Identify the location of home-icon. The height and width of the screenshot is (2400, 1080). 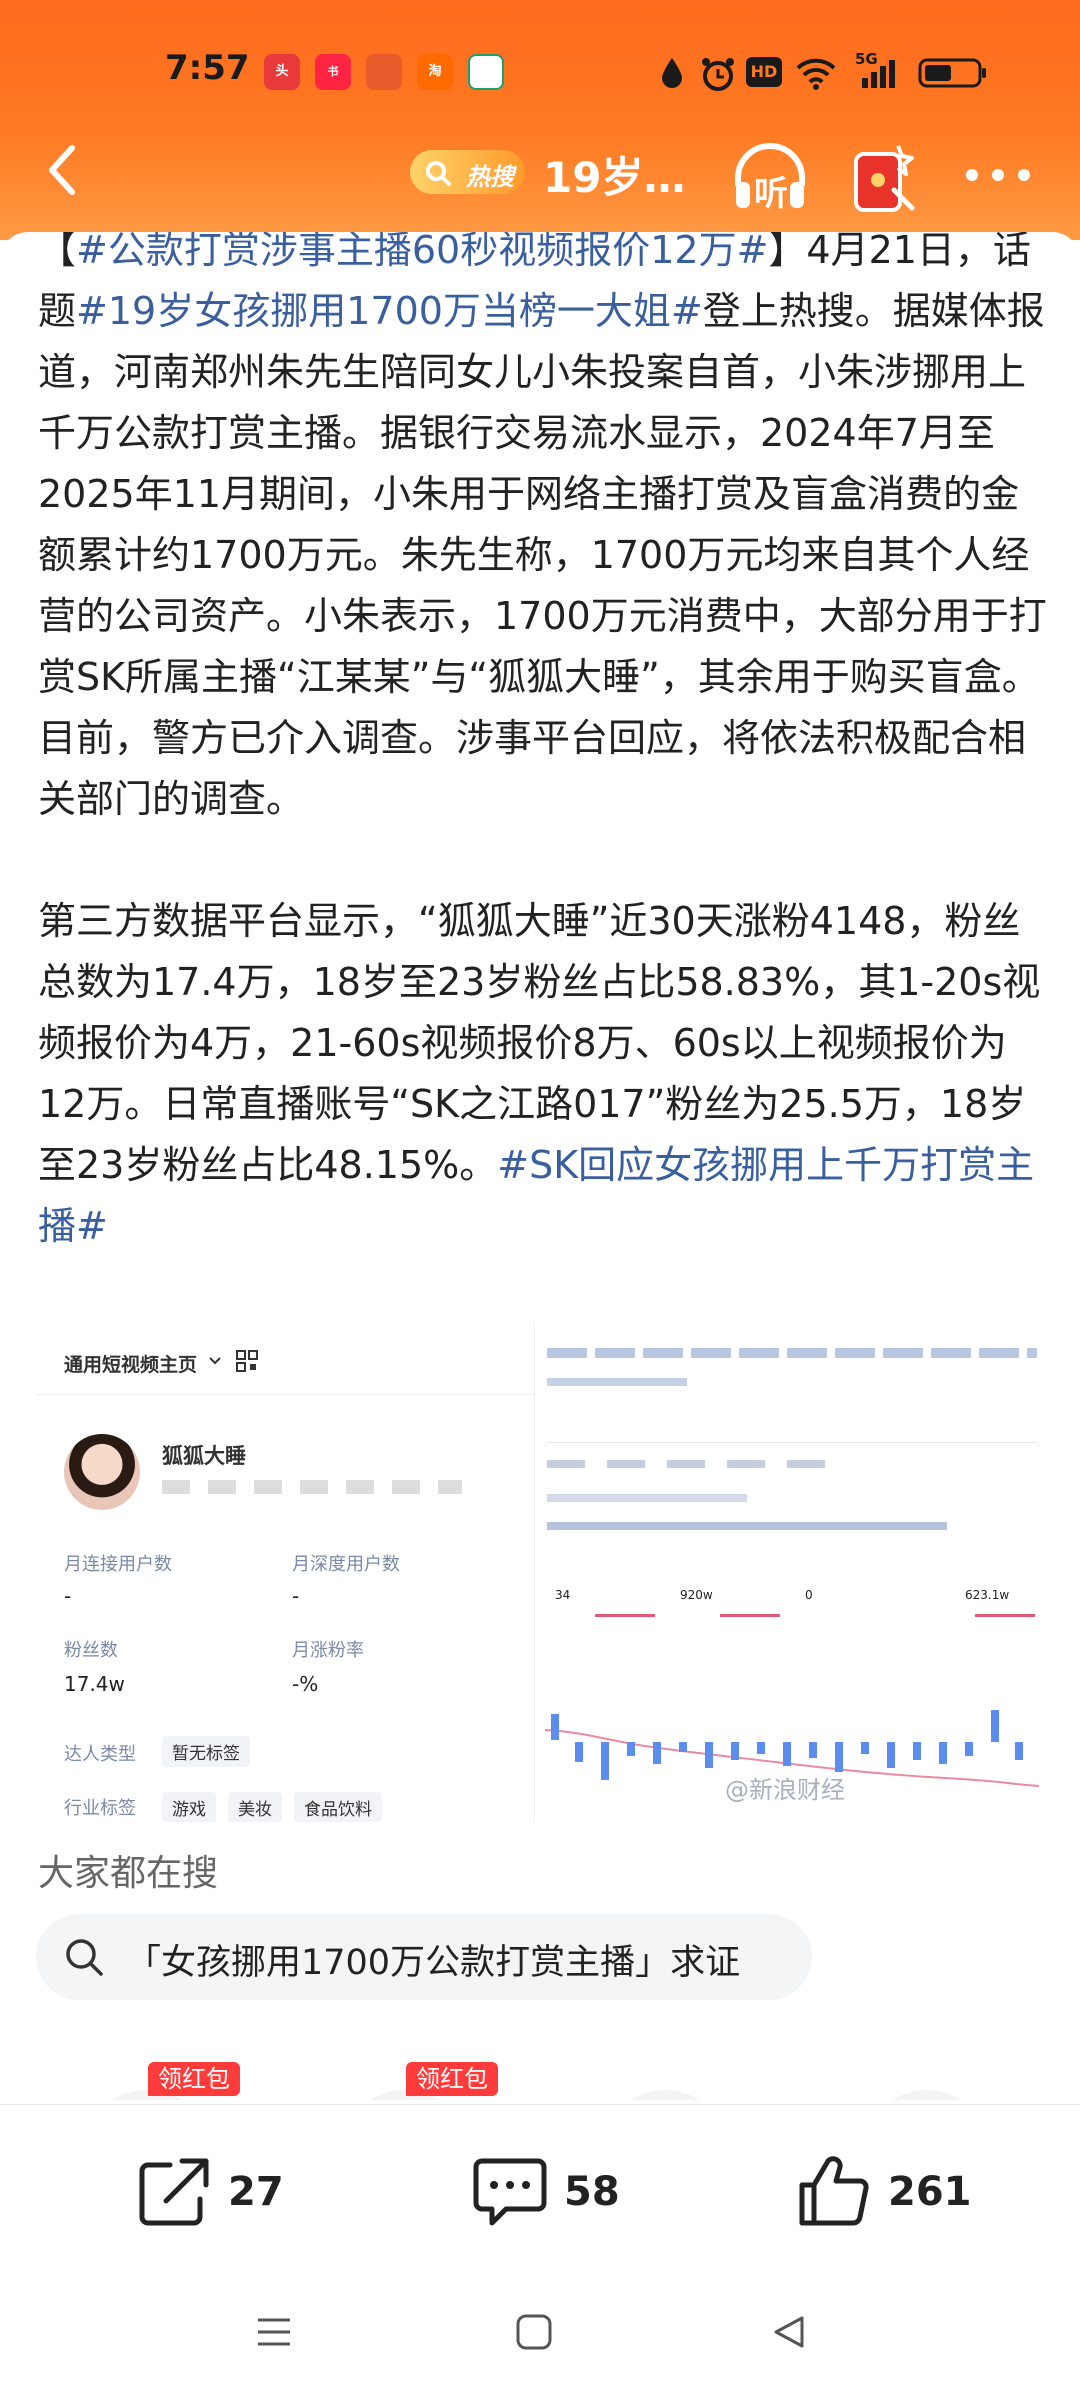
(534, 2332).